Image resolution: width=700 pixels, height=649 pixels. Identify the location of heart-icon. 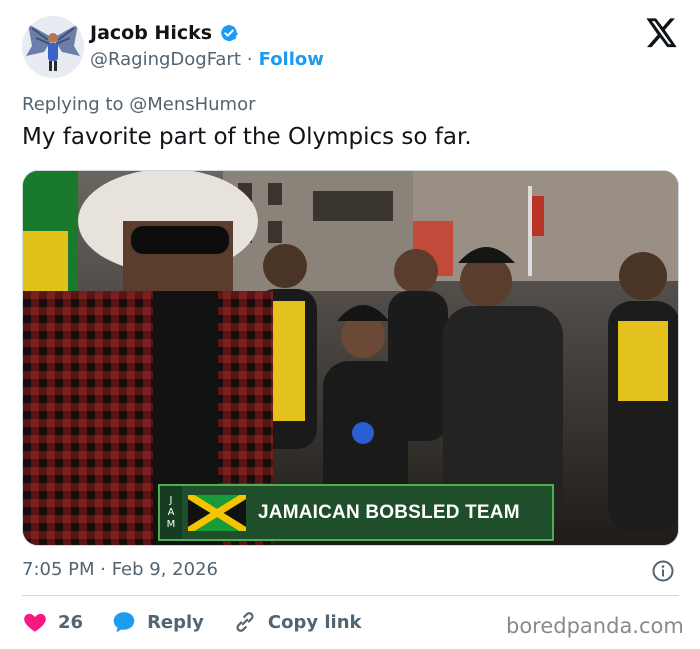
(35, 622).